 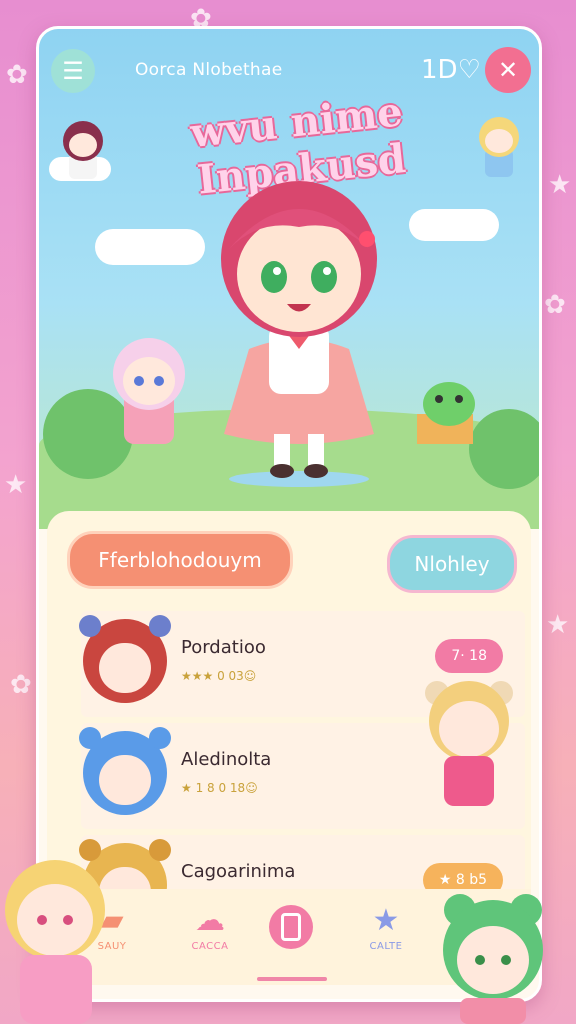 I want to click on hero-character-illustration, so click(x=299, y=334).